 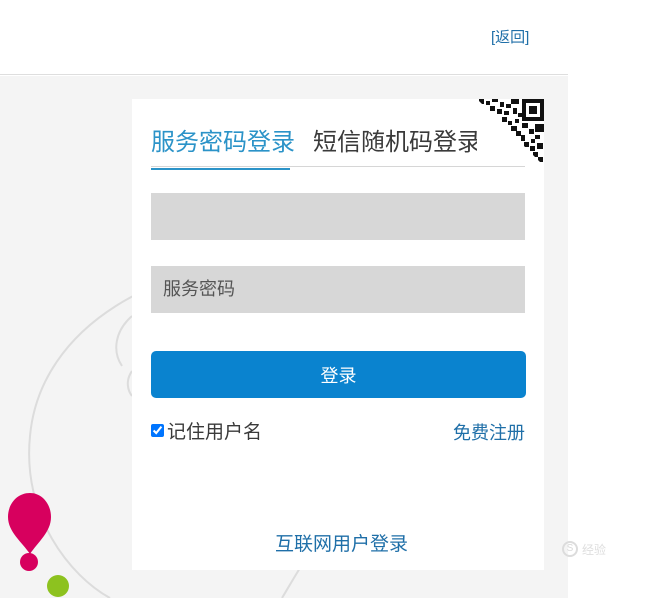 I want to click on watermark: S 经验, so click(x=600, y=556).